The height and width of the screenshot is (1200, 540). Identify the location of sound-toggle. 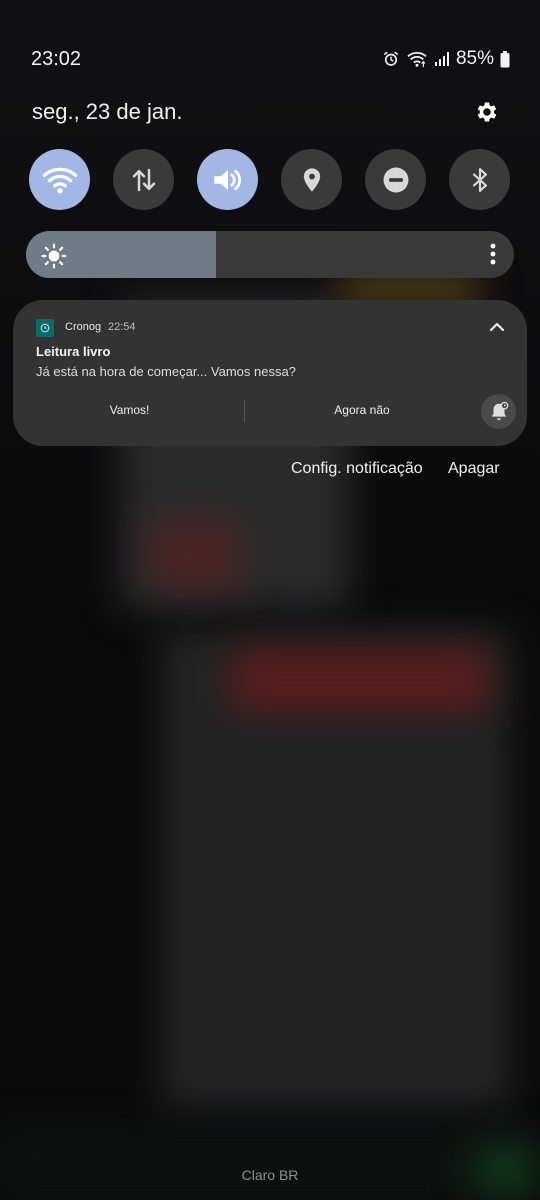
(227, 179).